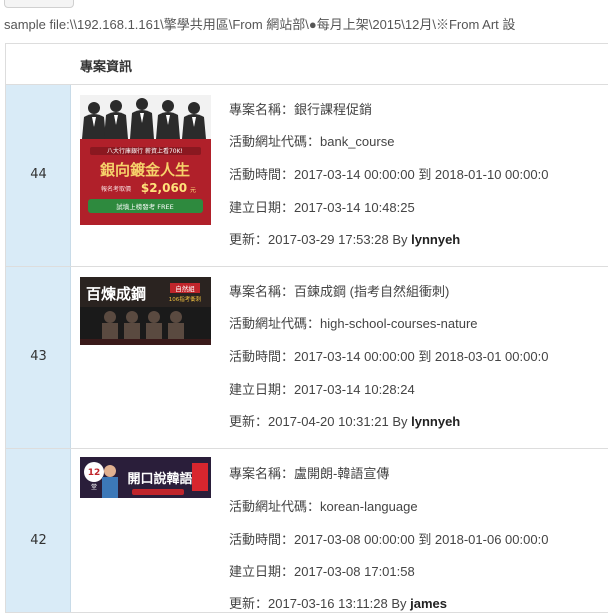 The width and height of the screenshot is (608, 613). I want to click on row-id: 43, so click(38, 356).